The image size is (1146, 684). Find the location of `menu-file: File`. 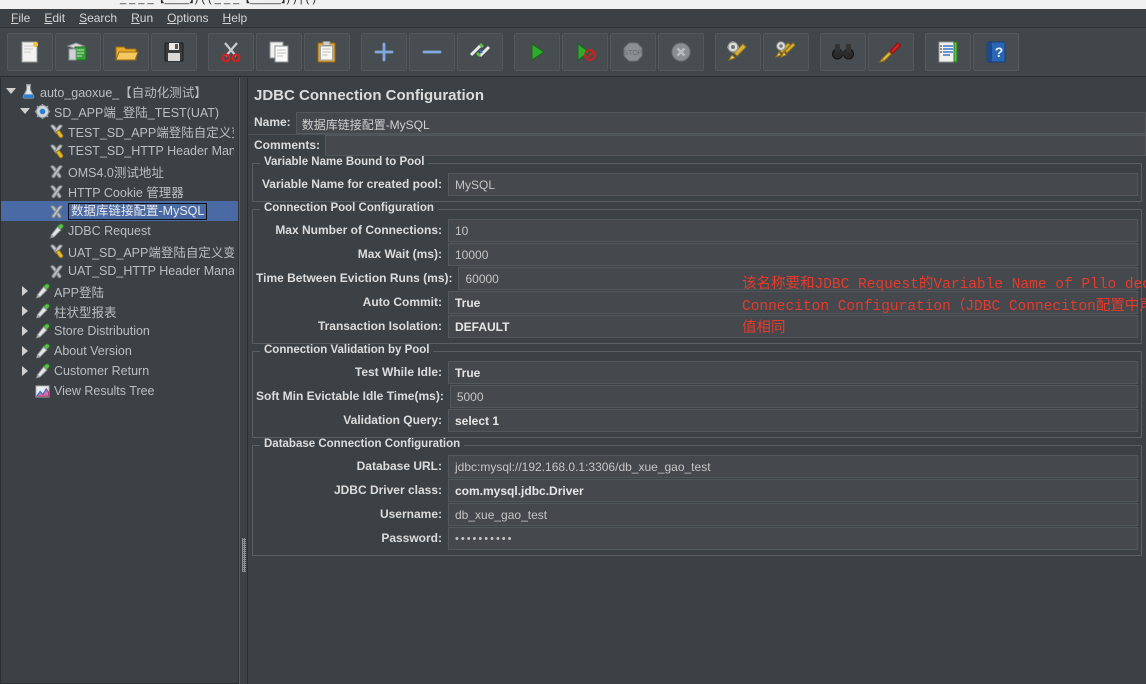

menu-file: File is located at coordinates (20, 18).